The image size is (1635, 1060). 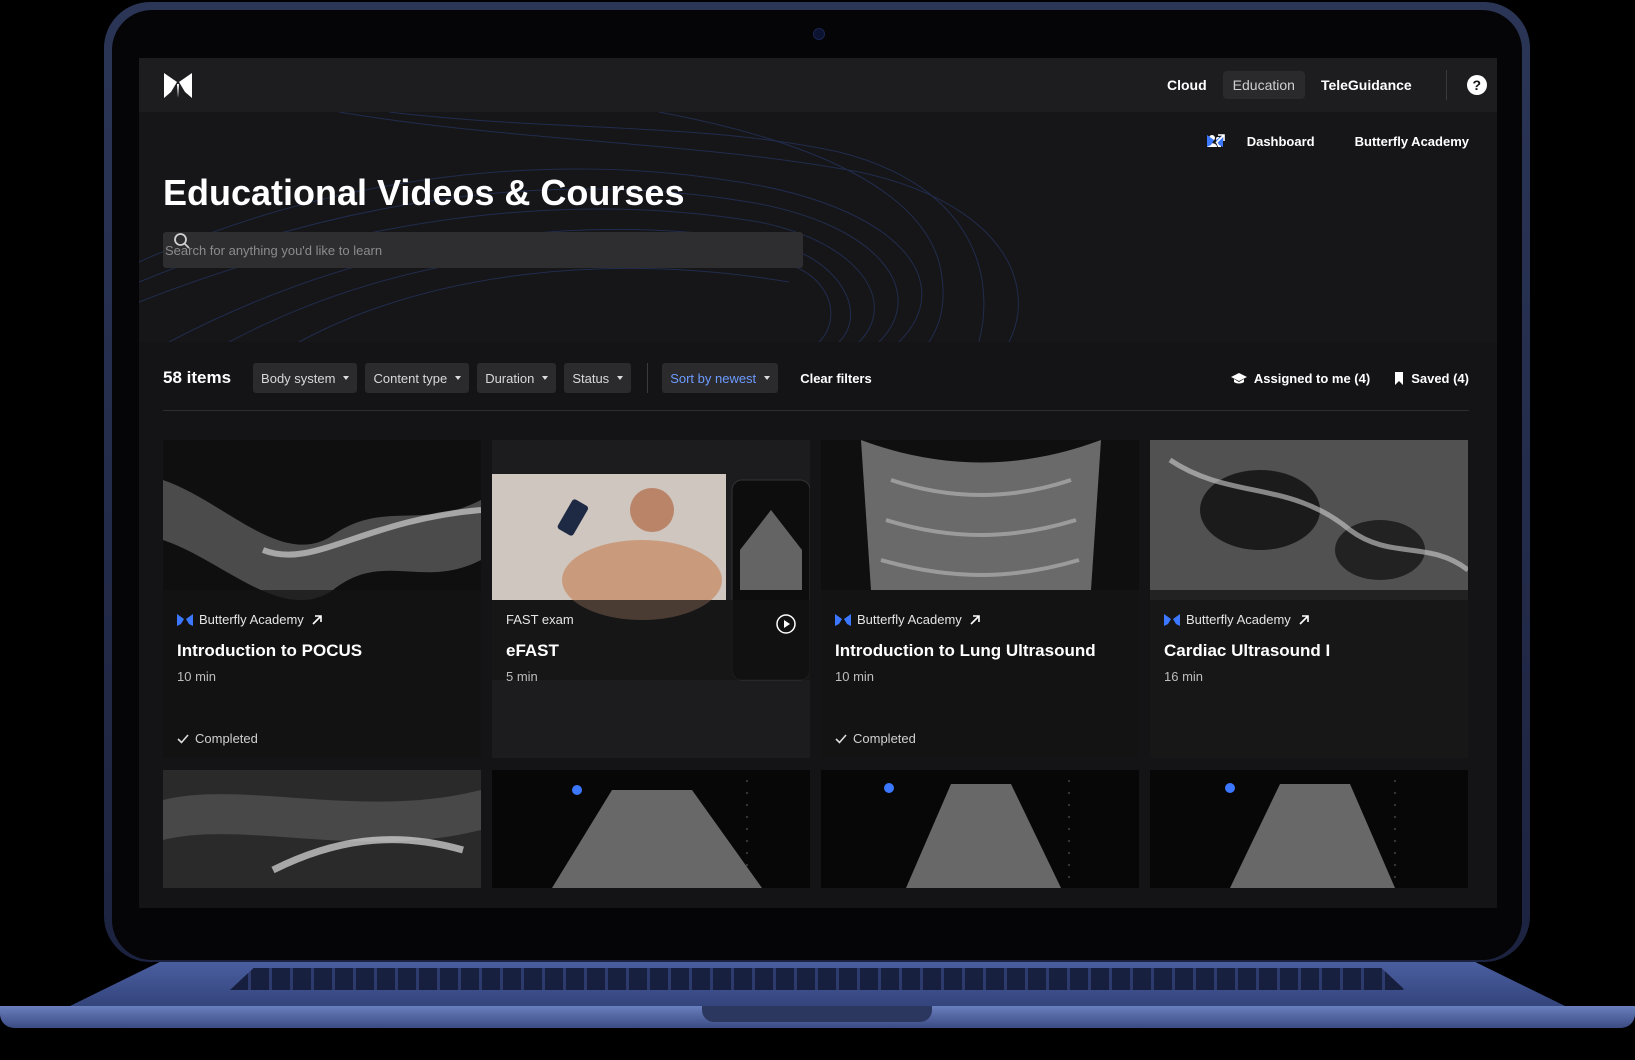 What do you see at coordinates (532, 650) in the screenshot?
I see `card-title: eFAST` at bounding box center [532, 650].